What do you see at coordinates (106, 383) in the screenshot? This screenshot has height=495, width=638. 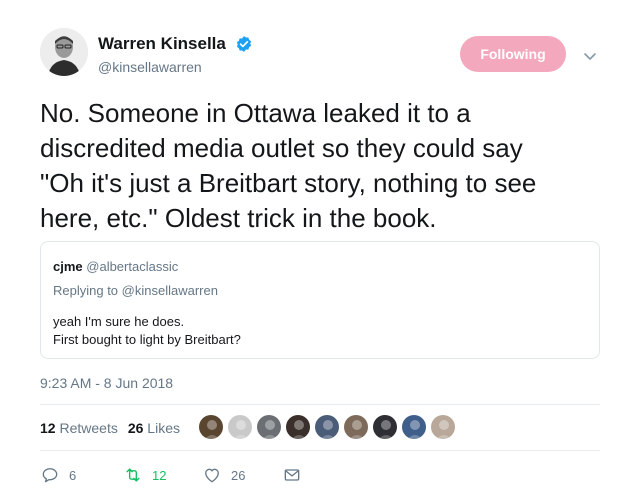 I see `tweet-timestamp: 9:23 AM - 8 Jun 2018` at bounding box center [106, 383].